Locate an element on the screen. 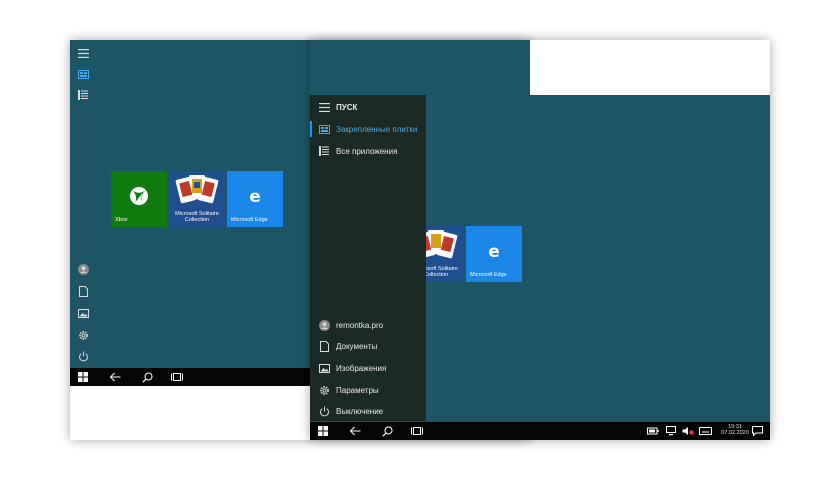 The image size is (840, 480). network-icon is located at coordinates (671, 431).